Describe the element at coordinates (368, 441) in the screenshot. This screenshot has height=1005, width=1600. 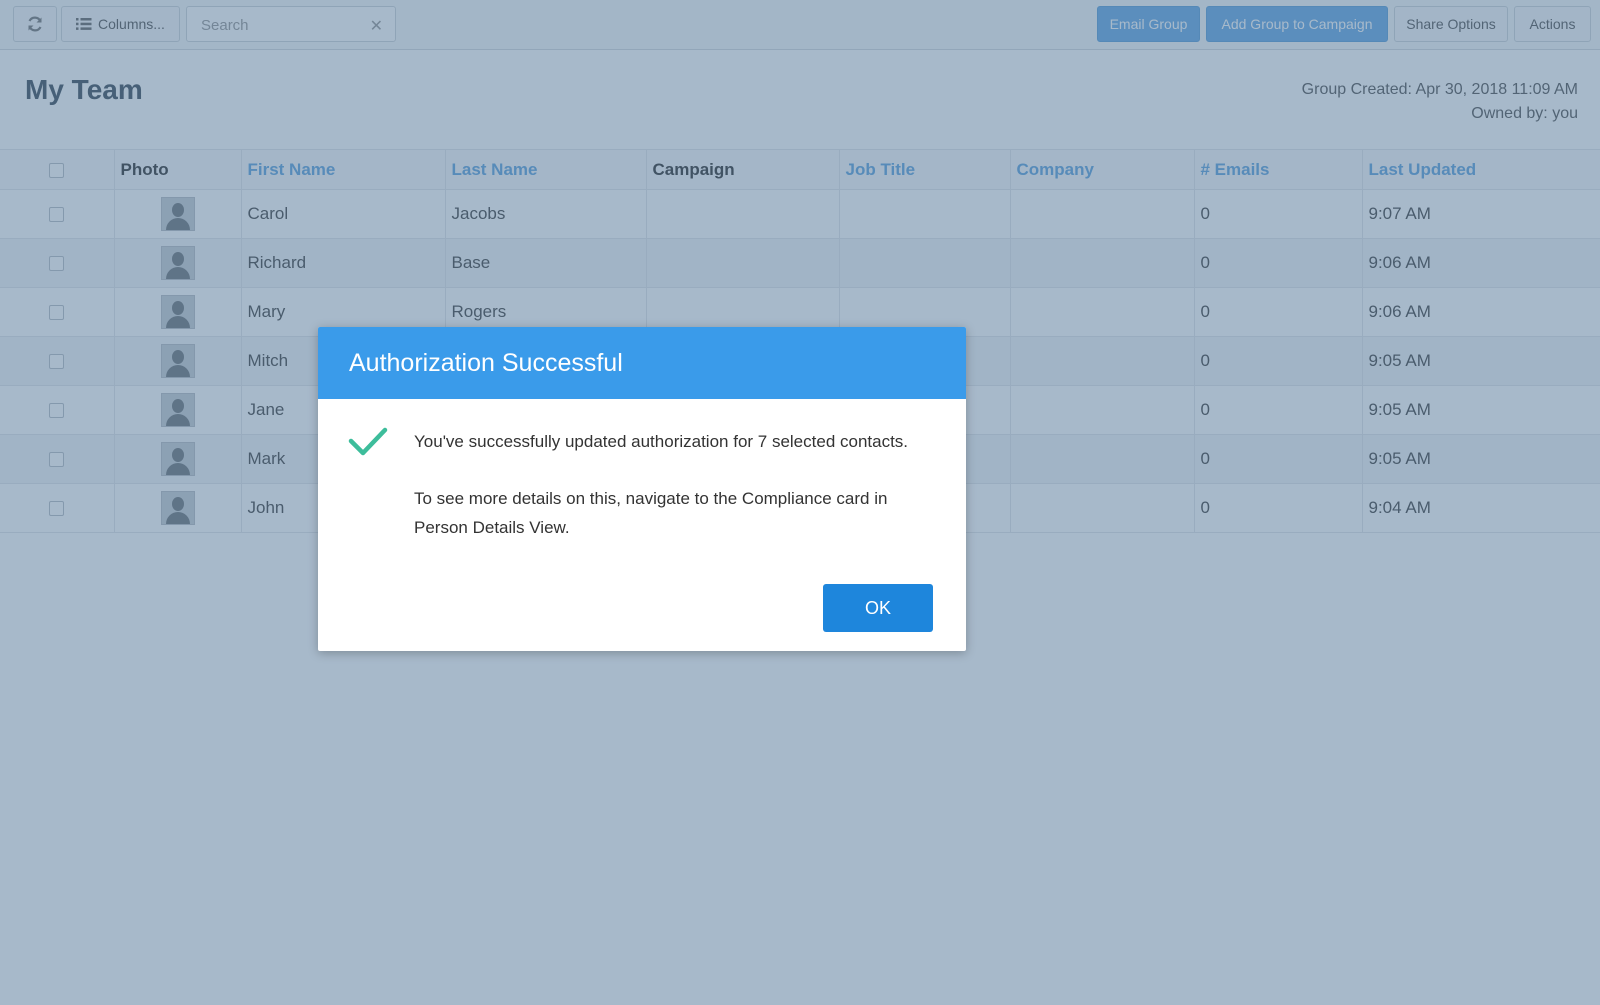
I see `checkmark-icon` at that location.